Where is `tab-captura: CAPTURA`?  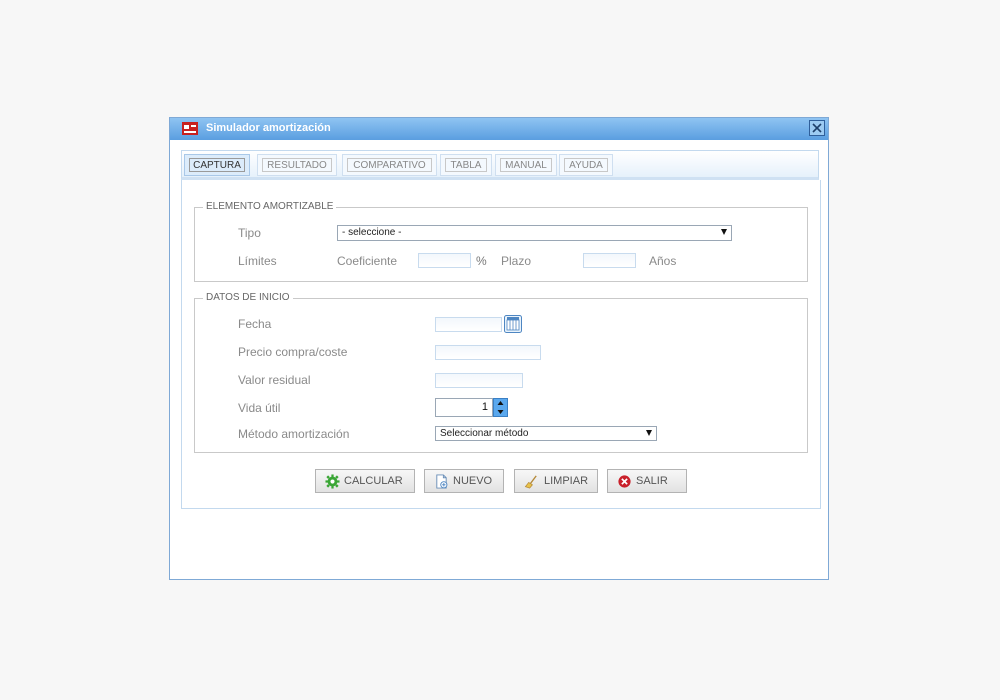 tab-captura: CAPTURA is located at coordinates (217, 165).